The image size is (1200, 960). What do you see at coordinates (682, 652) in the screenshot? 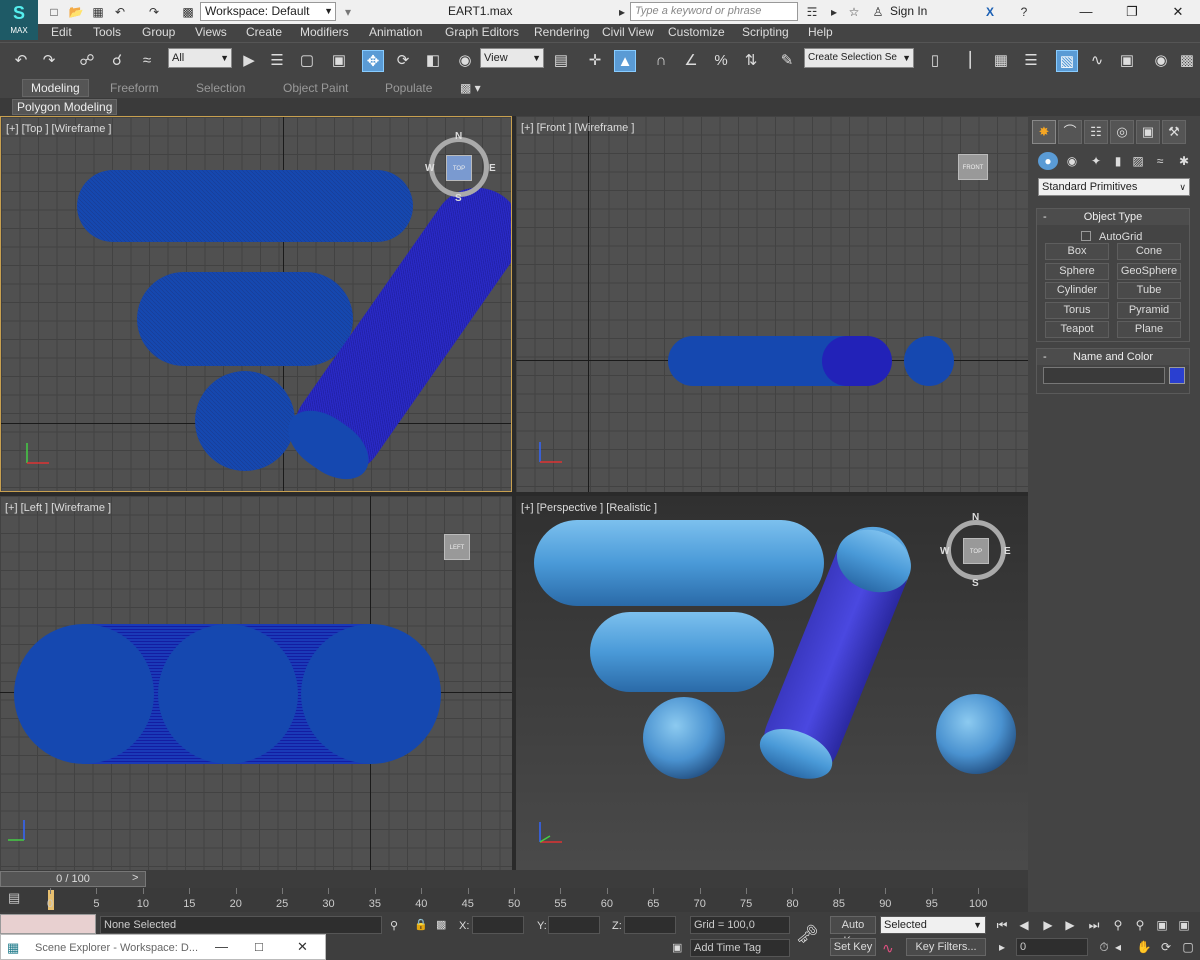
I see `persp-capsule-medium` at bounding box center [682, 652].